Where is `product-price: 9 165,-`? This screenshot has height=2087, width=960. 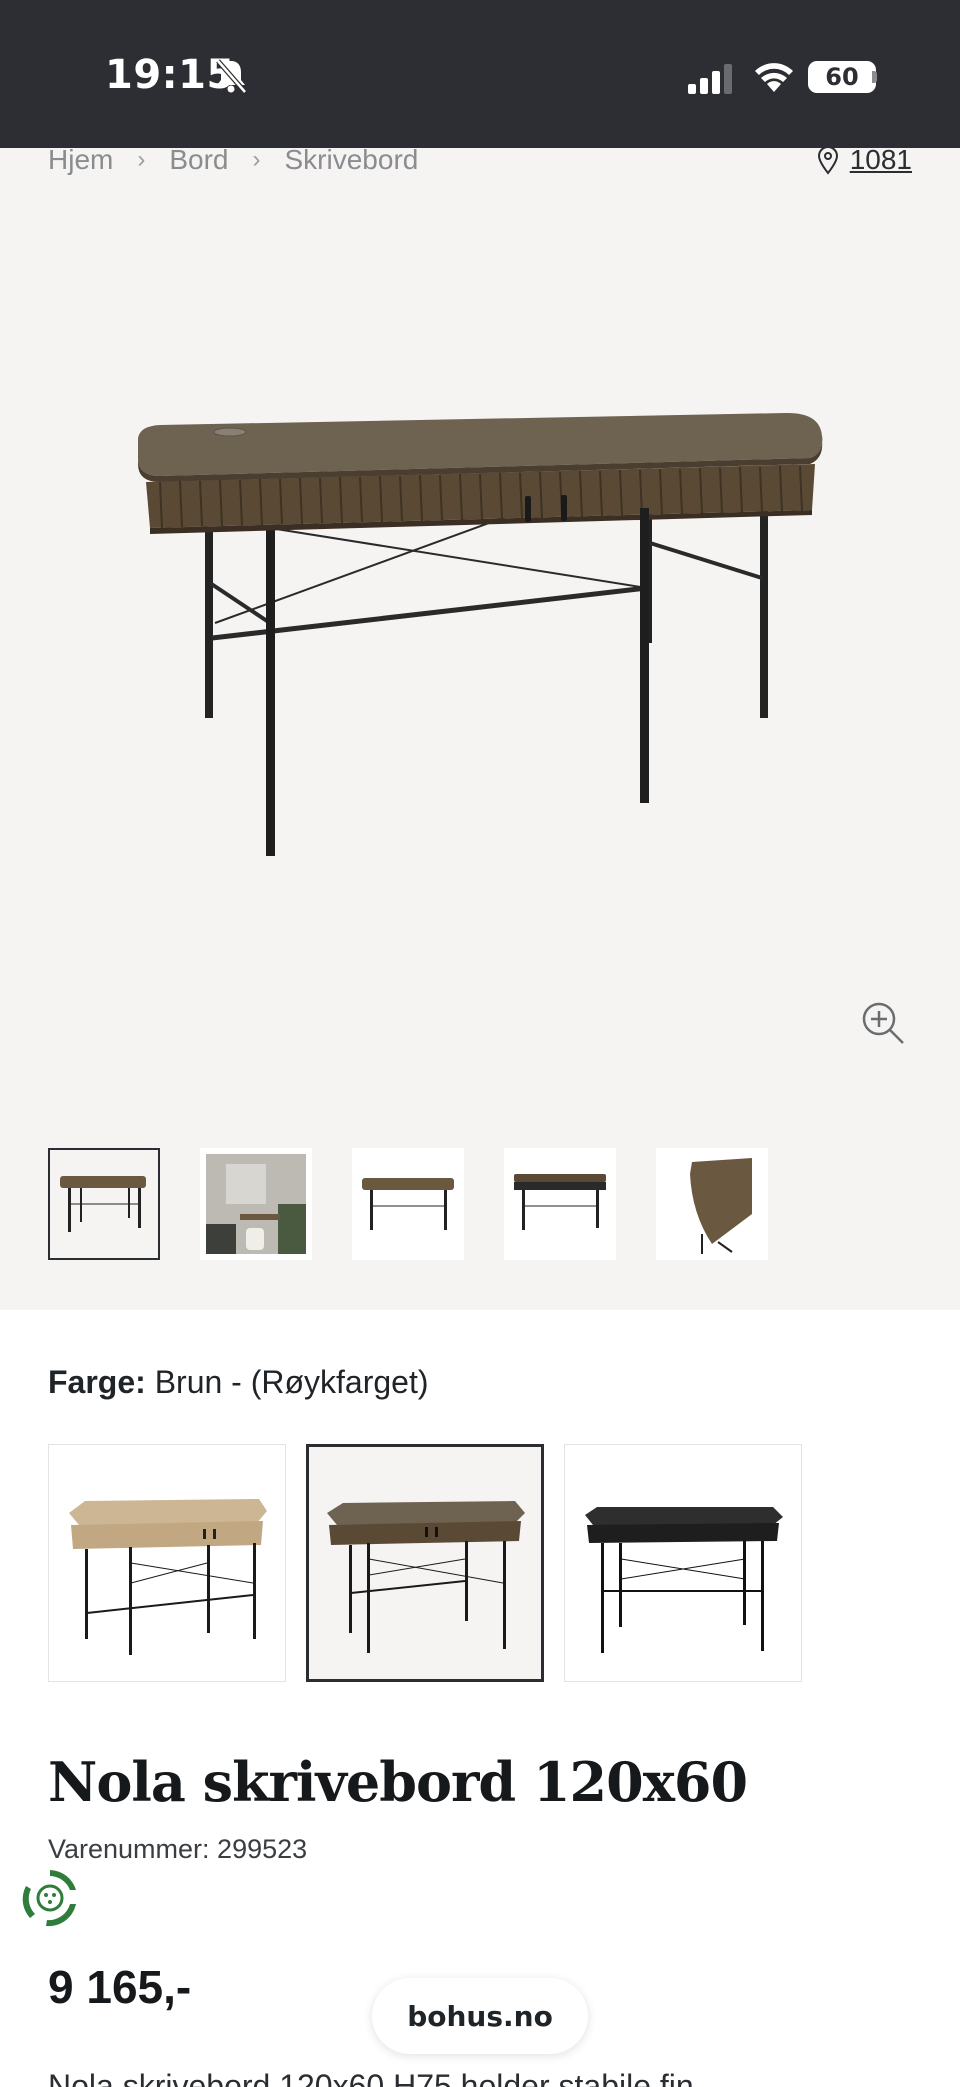 product-price: 9 165,- is located at coordinates (120, 1987).